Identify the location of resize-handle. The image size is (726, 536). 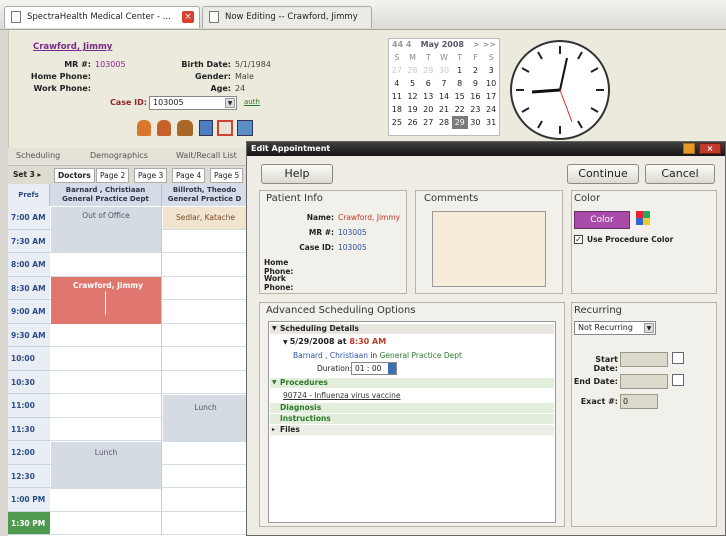
(105, 303).